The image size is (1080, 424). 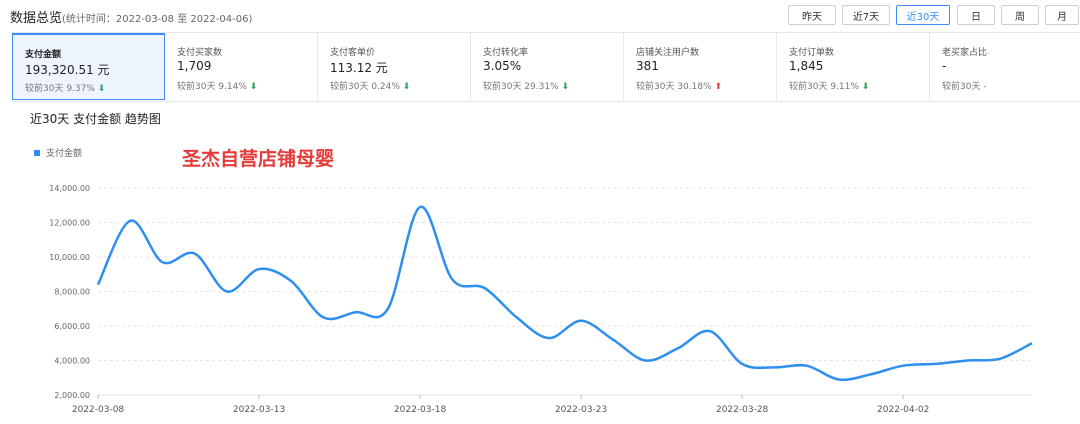 I want to click on x-tick-label: 2022-04-02, so click(x=903, y=410).